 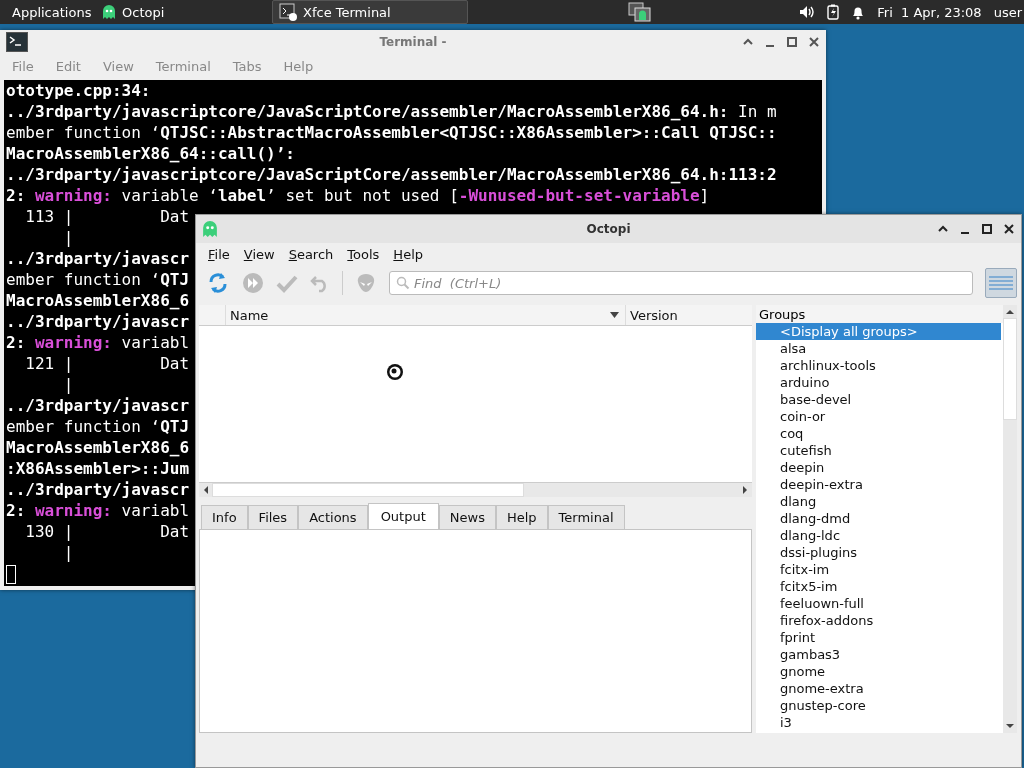 I want to click on column-header: Version, so click(x=689, y=315).